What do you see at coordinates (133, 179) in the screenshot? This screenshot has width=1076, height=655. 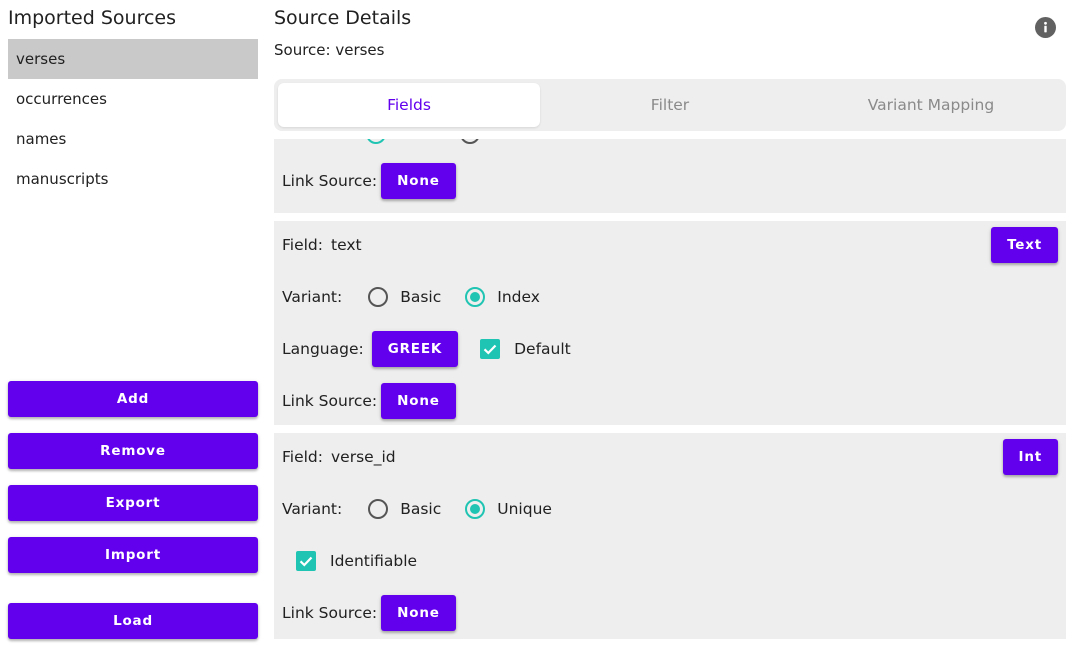 I see `source-item-manuscripts: manuscripts` at bounding box center [133, 179].